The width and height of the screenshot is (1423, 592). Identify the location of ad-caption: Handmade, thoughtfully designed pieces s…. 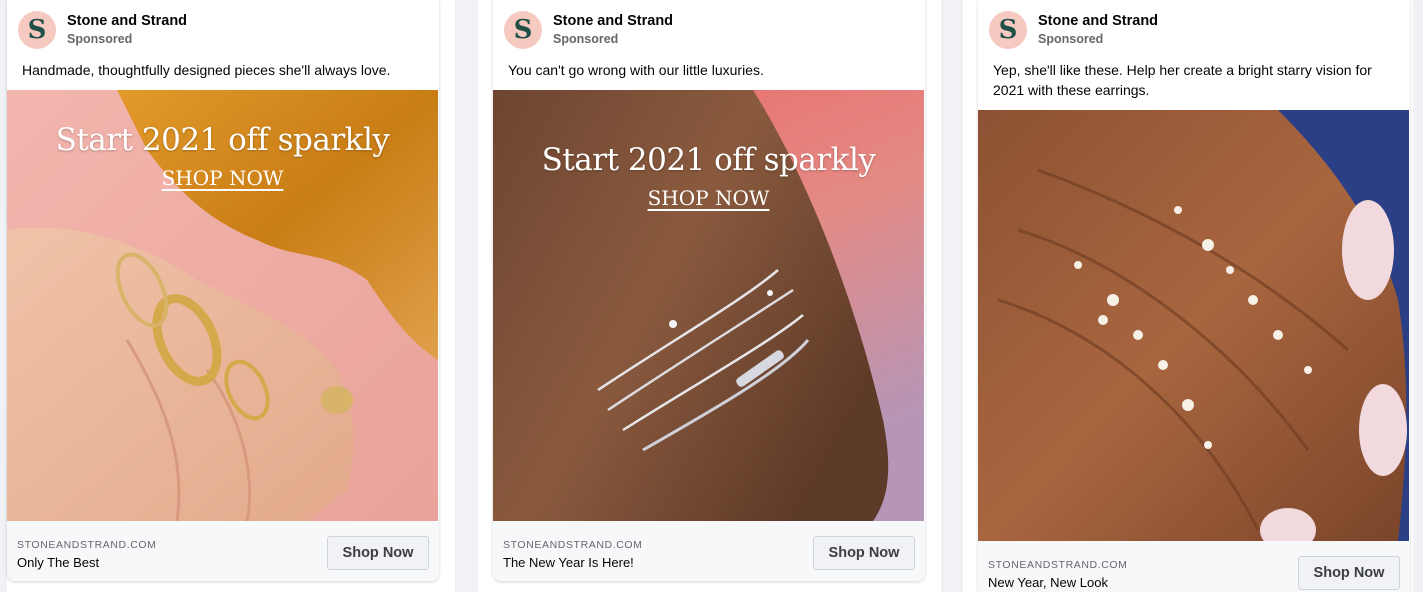
(206, 70).